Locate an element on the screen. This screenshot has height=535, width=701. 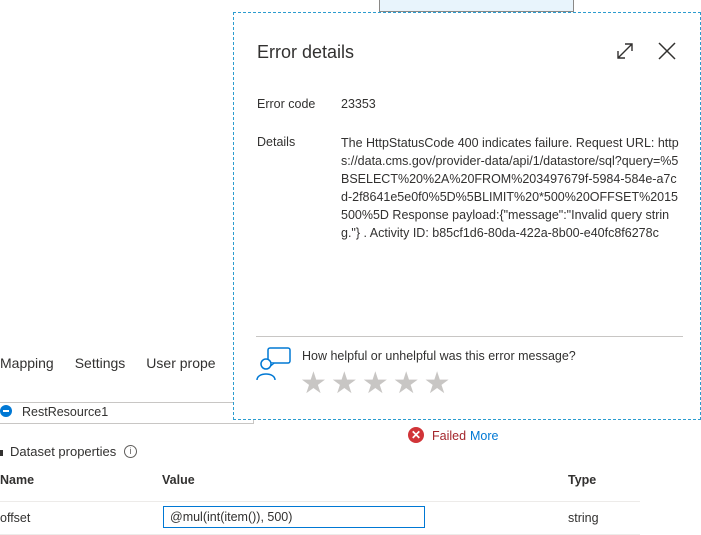
expand-button is located at coordinates (625, 51).